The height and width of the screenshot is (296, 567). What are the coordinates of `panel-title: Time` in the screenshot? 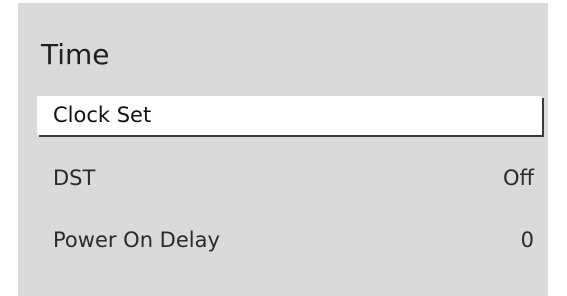 It's located at (75, 54).